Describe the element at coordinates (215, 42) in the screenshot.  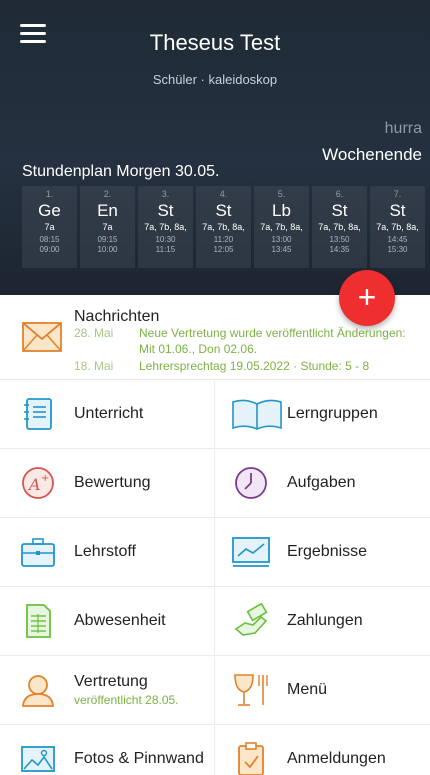
I see `app-title: Theseus Test` at that location.